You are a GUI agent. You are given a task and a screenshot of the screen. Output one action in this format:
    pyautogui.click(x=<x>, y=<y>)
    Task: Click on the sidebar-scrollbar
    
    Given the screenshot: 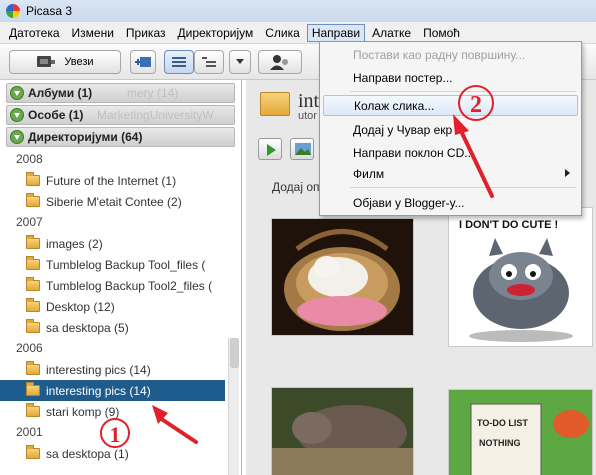 What is the action you would take?
    pyautogui.click(x=233, y=406)
    